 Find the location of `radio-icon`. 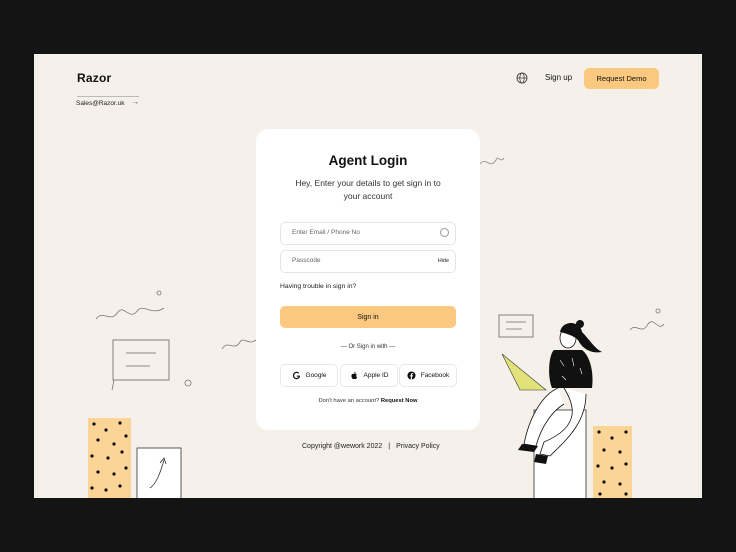

radio-icon is located at coordinates (444, 232).